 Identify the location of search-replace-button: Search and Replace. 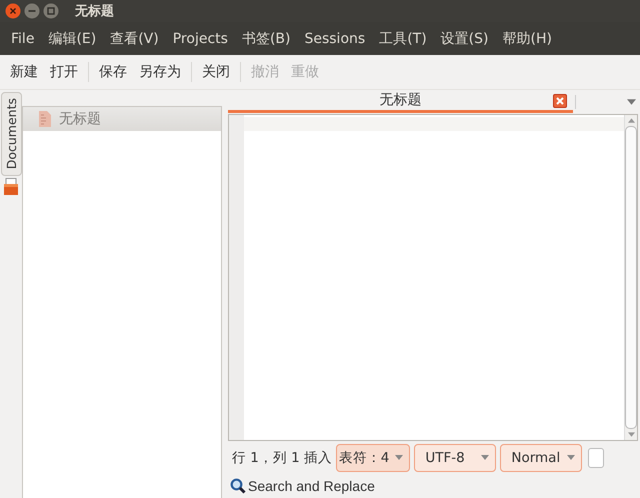
(302, 486).